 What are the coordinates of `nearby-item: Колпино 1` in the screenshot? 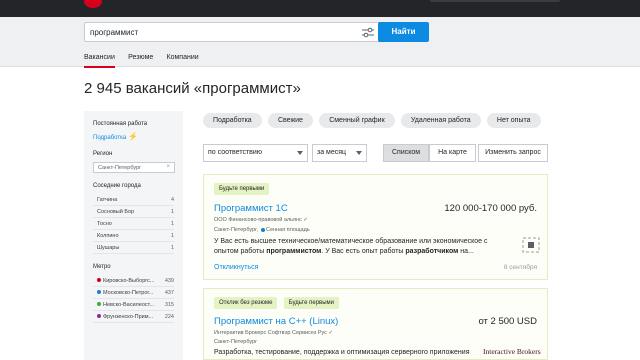 It's located at (133, 236).